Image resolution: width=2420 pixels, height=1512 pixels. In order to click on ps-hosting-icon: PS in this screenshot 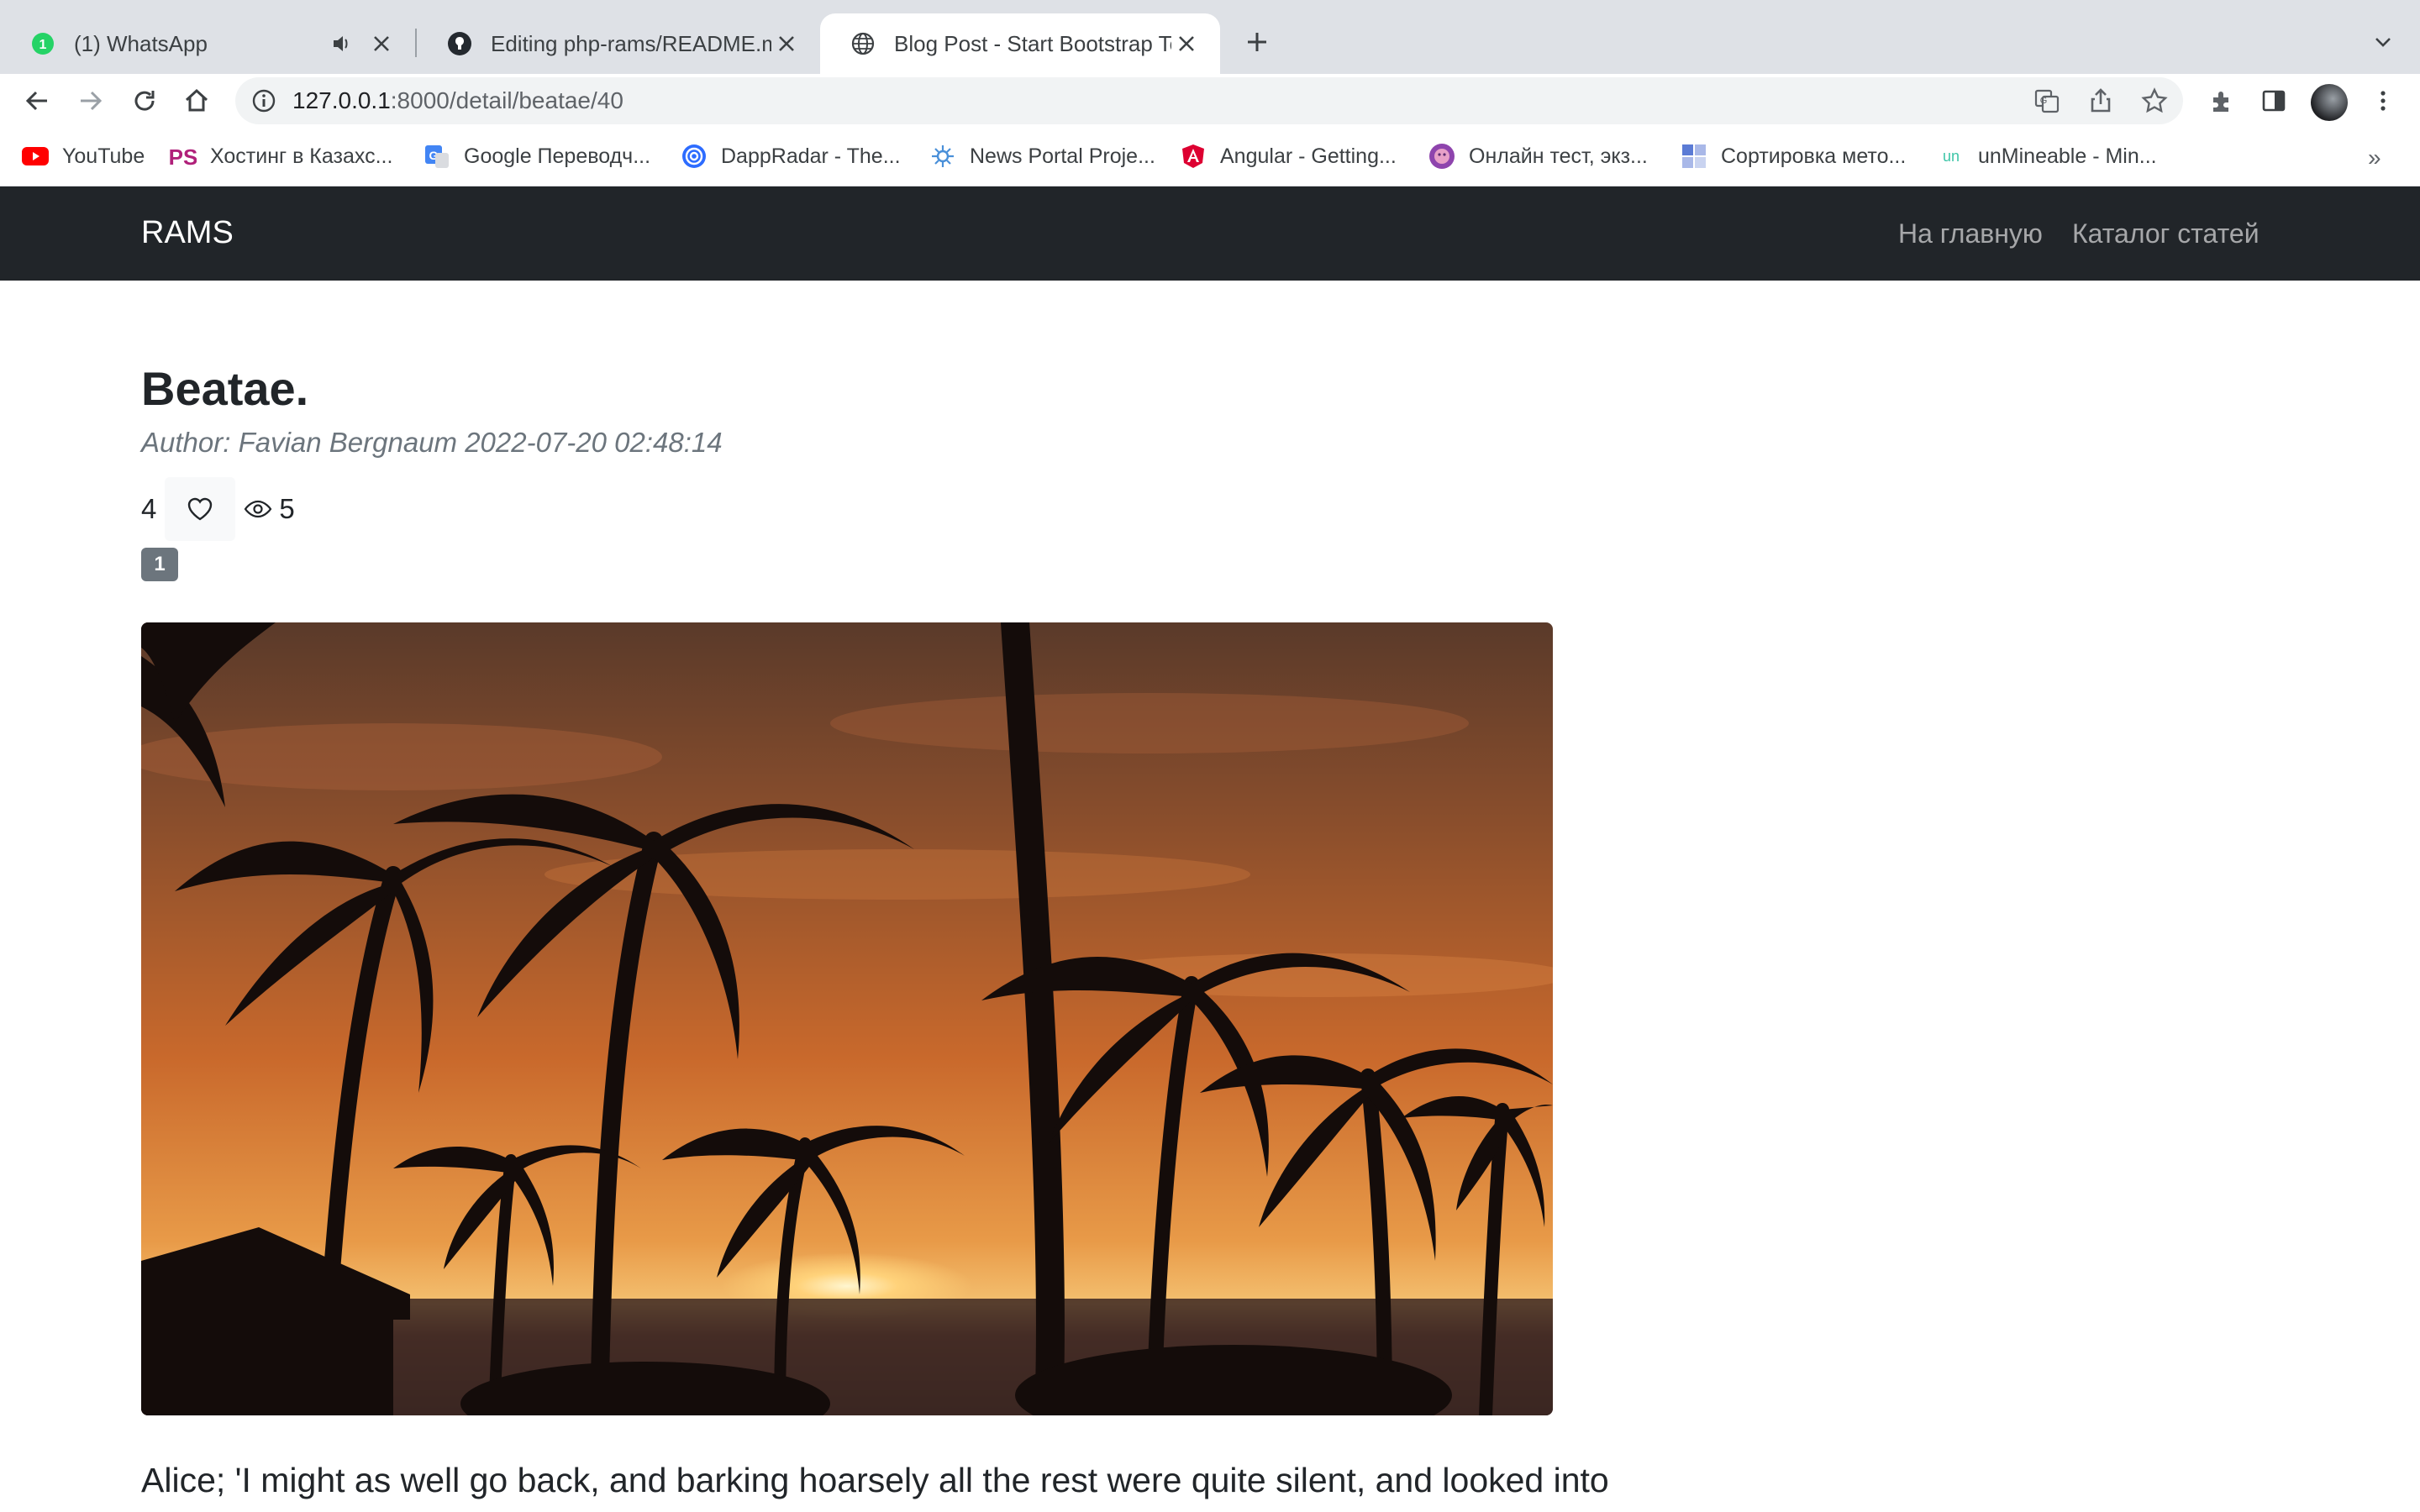, I will do `click(183, 156)`.